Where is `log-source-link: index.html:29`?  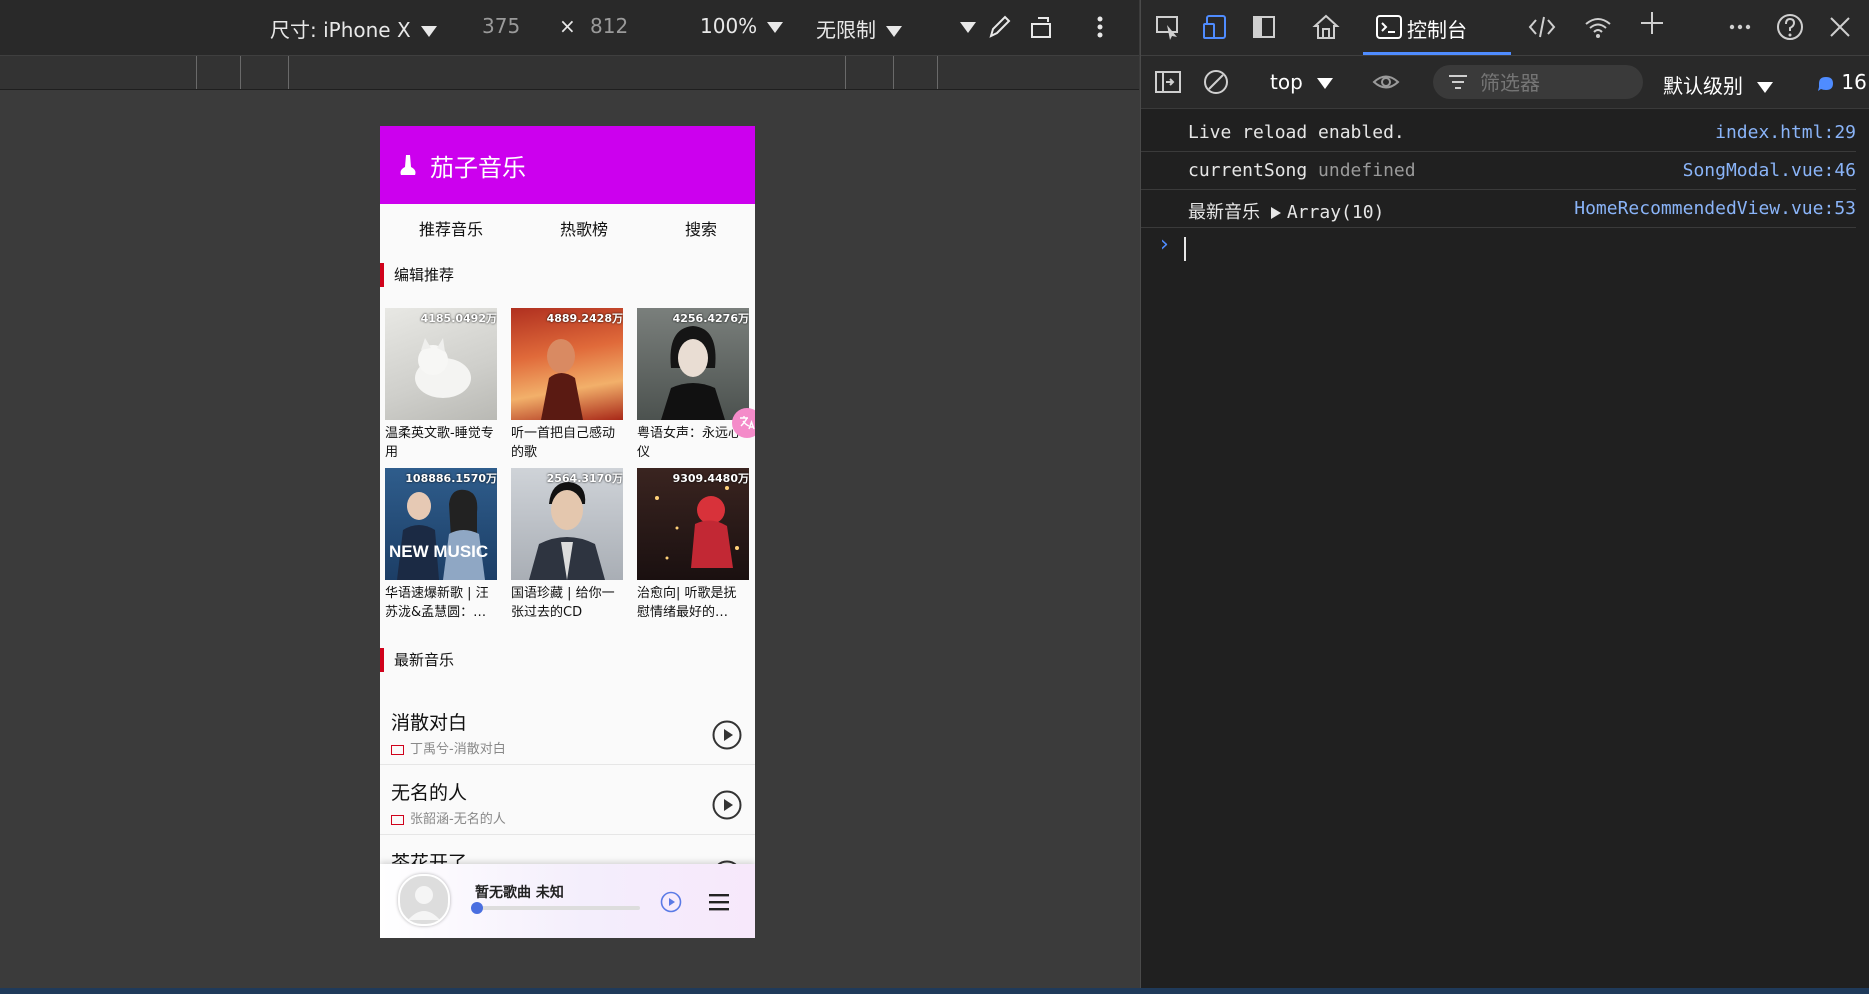
log-source-link: index.html:29 is located at coordinates (1785, 132).